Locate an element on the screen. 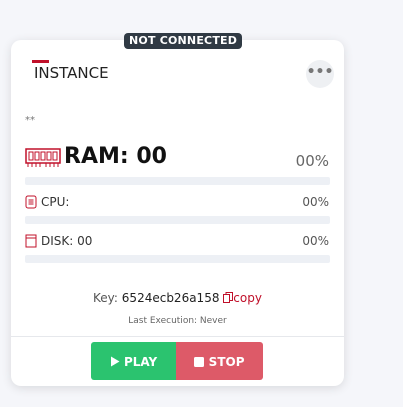  instance-key: Key: 6524ecb26a158 copy is located at coordinates (177, 298).